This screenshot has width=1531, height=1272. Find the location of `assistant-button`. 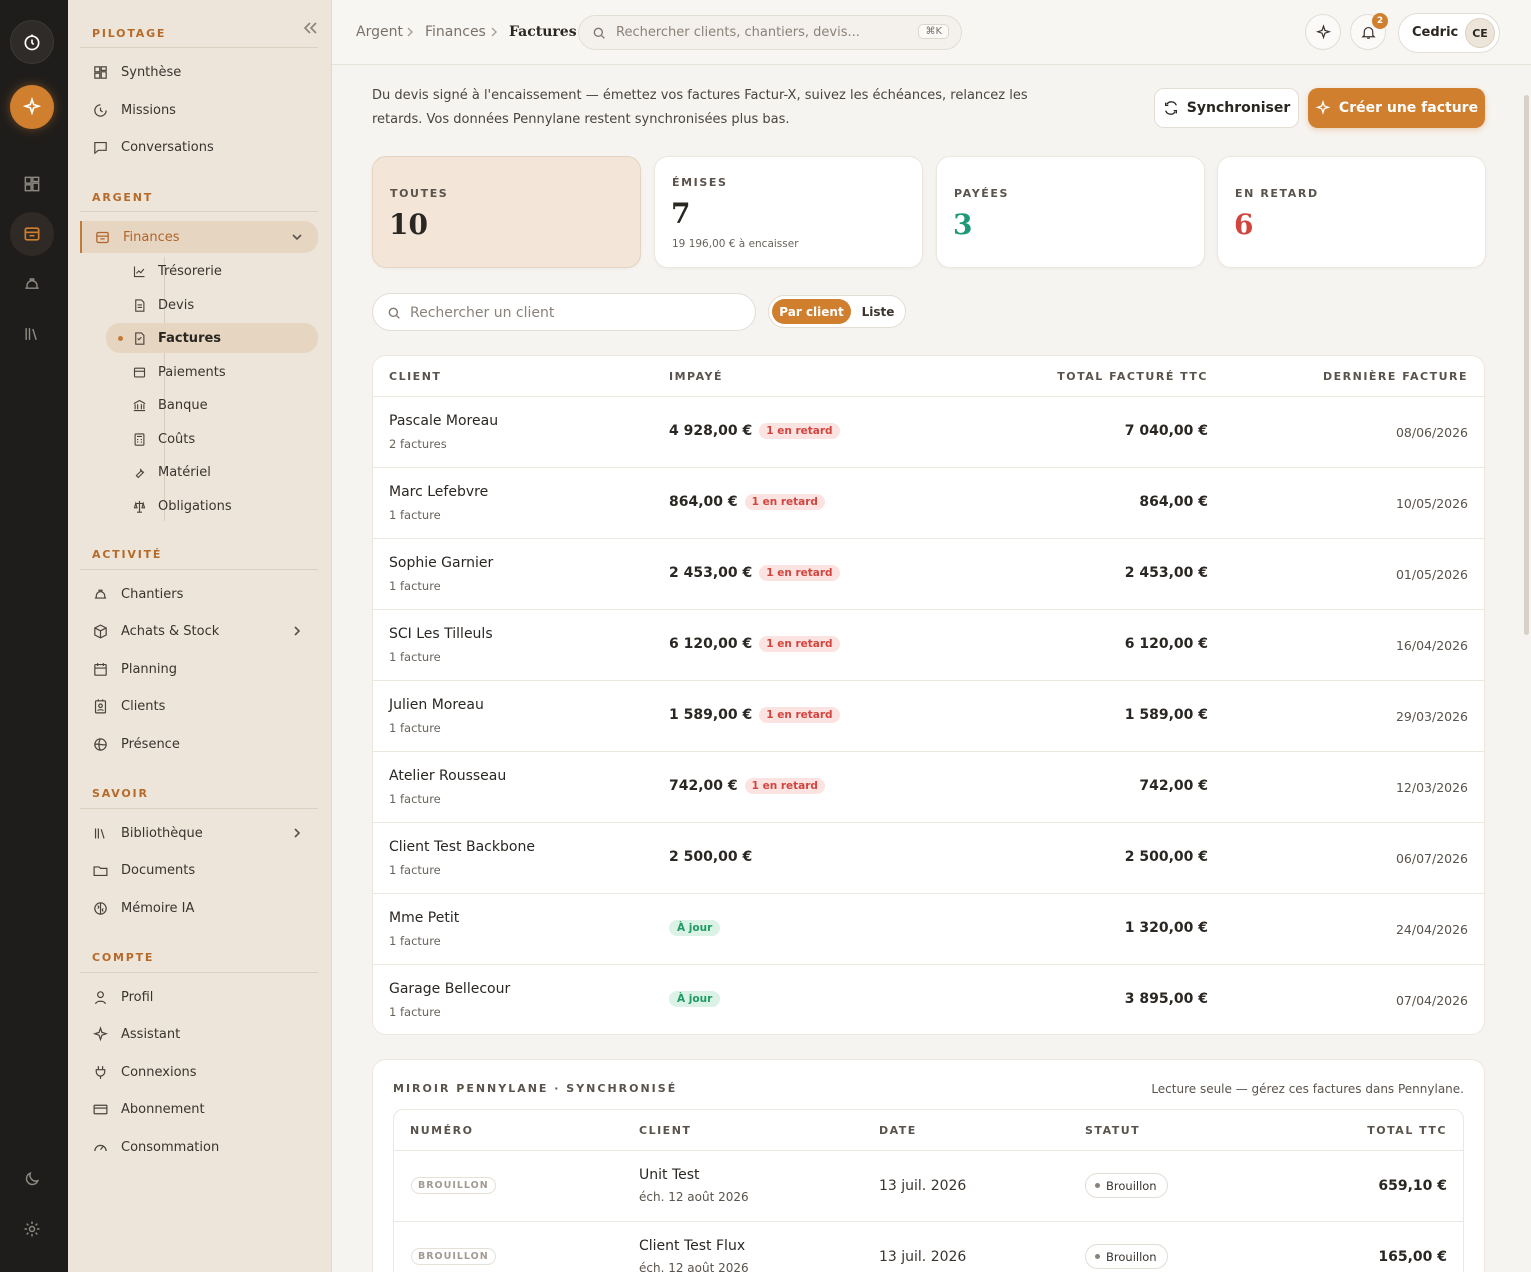

assistant-button is located at coordinates (1323, 32).